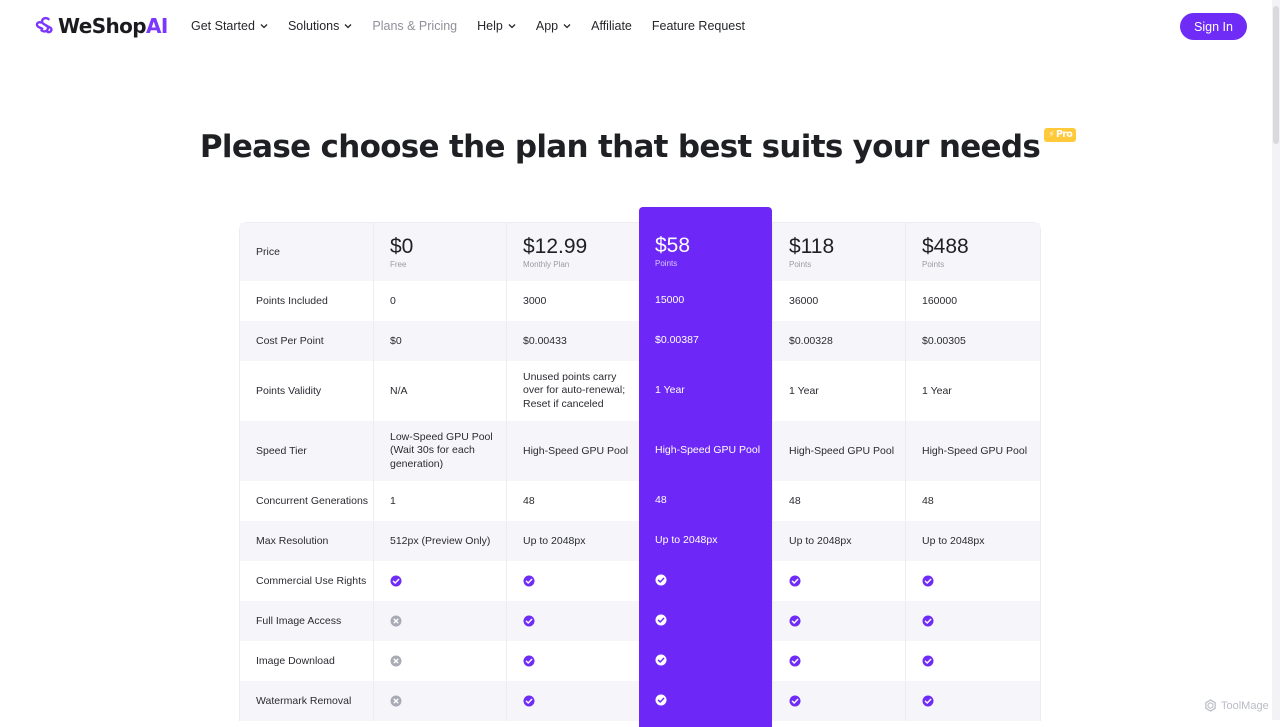  What do you see at coordinates (572, 341) in the screenshot?
I see `plan-value-cell: $0.00433` at bounding box center [572, 341].